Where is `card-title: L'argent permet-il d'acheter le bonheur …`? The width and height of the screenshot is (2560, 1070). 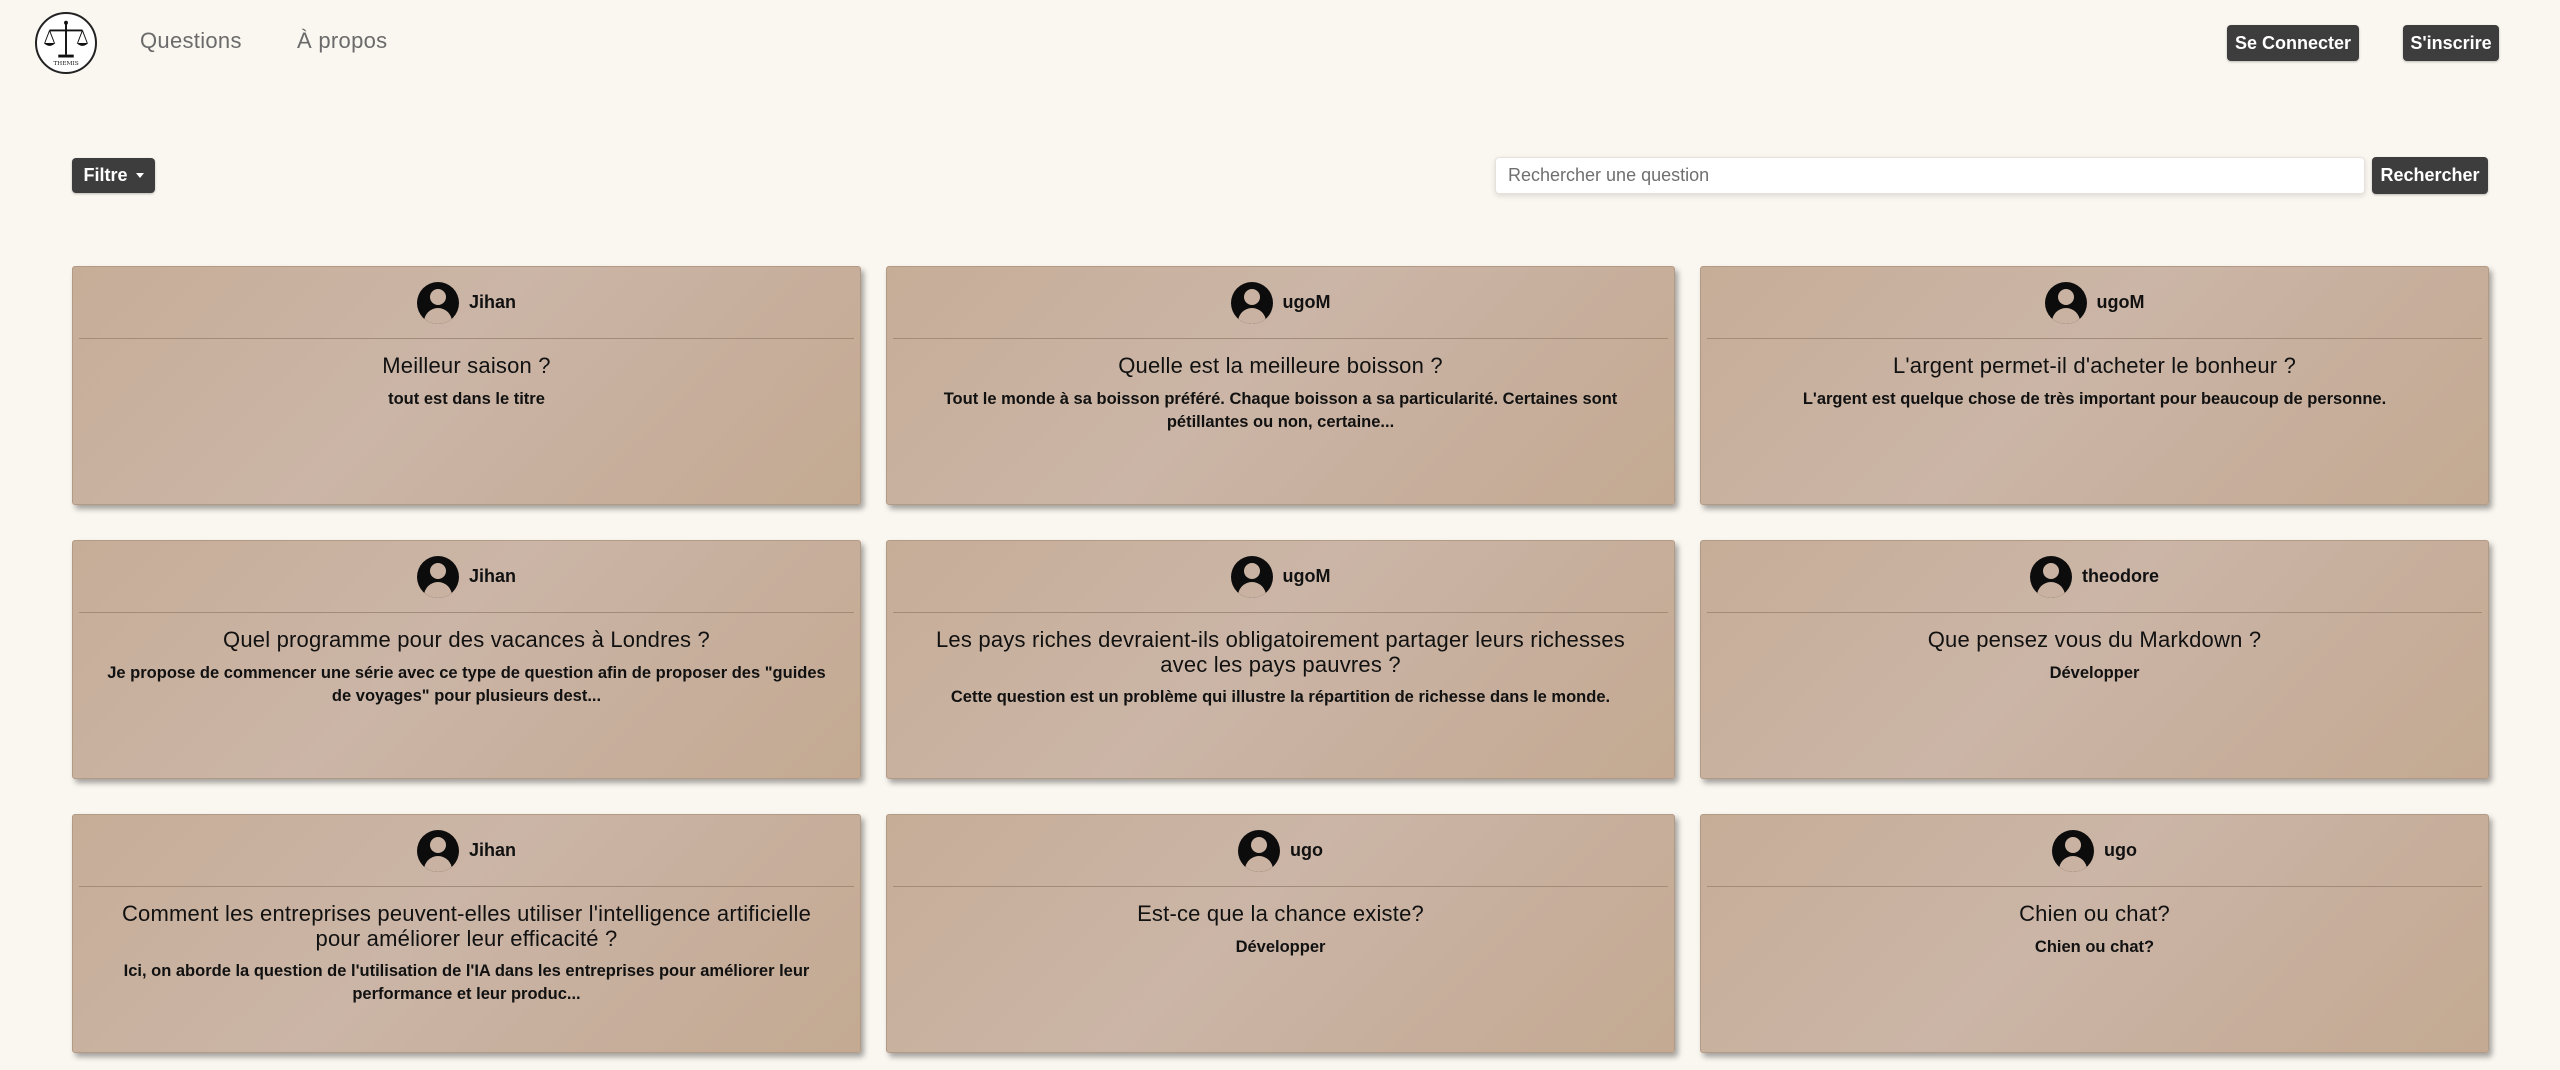
card-title: L'argent permet-il d'acheter le bonheur … is located at coordinates (2094, 365).